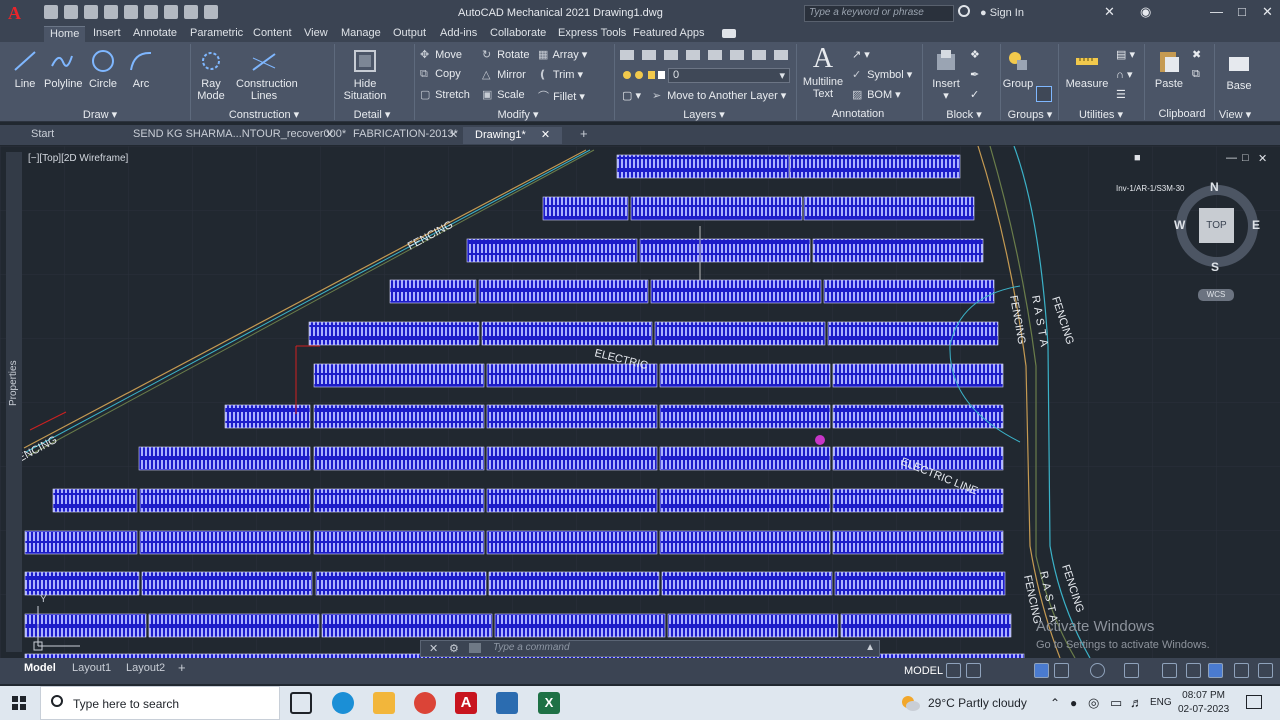 The image size is (1280, 720). What do you see at coordinates (78, 158) in the screenshot?
I see `viewport-controls-label: [−][Top][2D Wireframe]` at bounding box center [78, 158].